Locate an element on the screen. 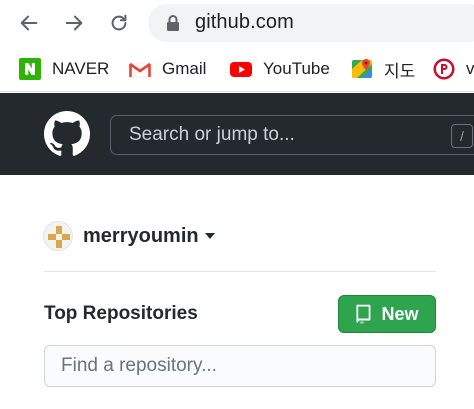  bookmark-naver: NAVER is located at coordinates (64, 69).